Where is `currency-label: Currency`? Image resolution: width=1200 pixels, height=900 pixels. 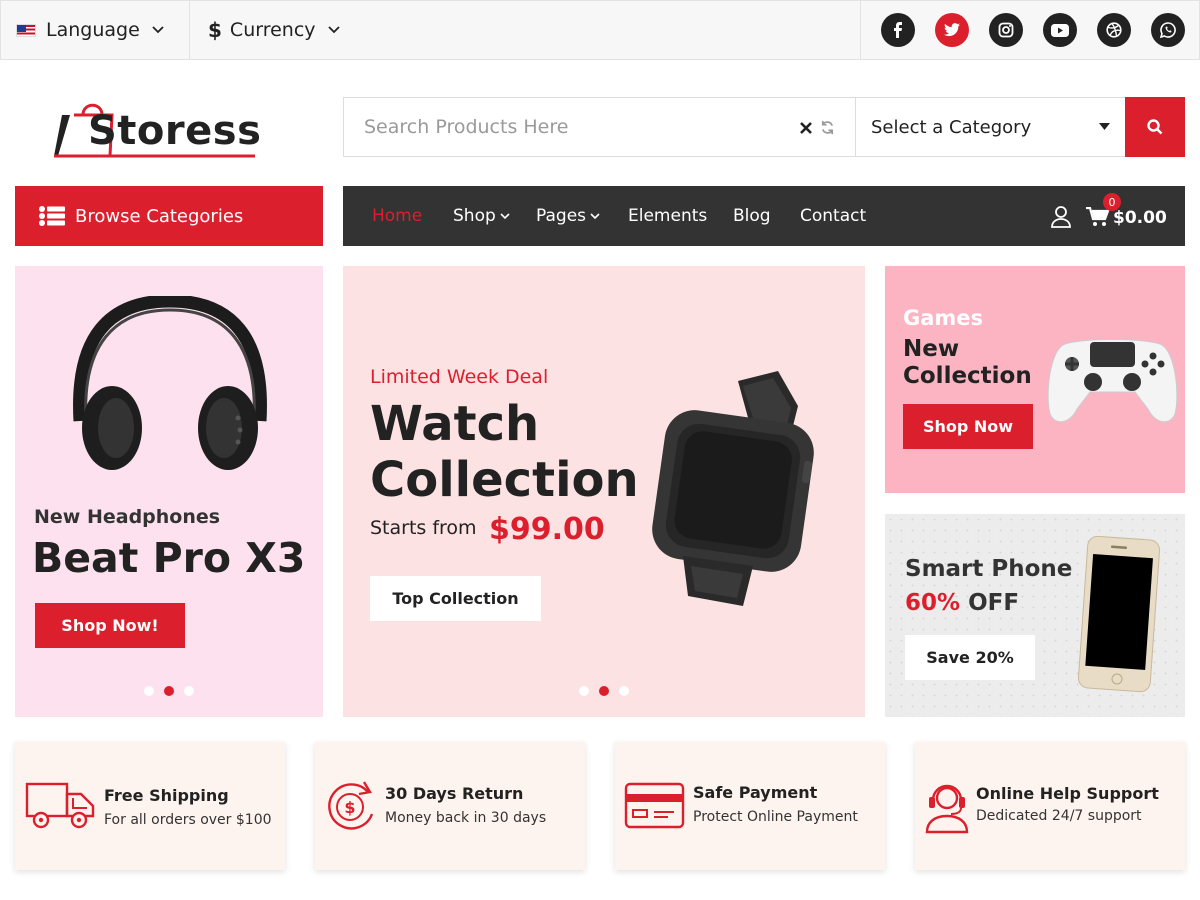
currency-label: Currency is located at coordinates (272, 30).